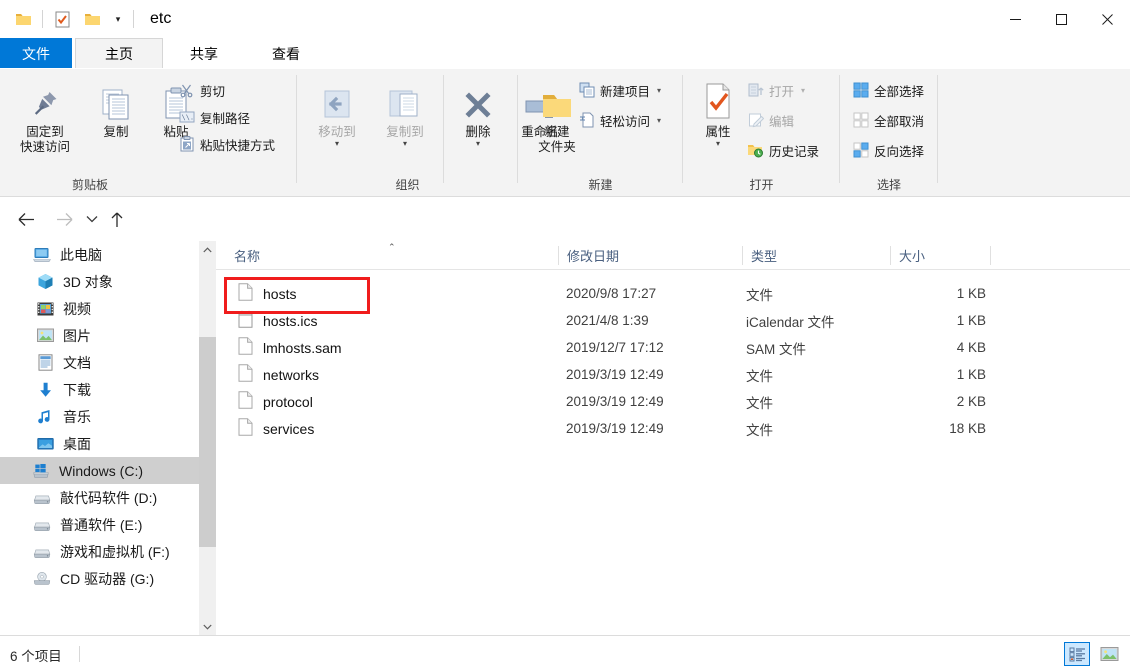  I want to click on qat-properties-icon, so click(62, 19).